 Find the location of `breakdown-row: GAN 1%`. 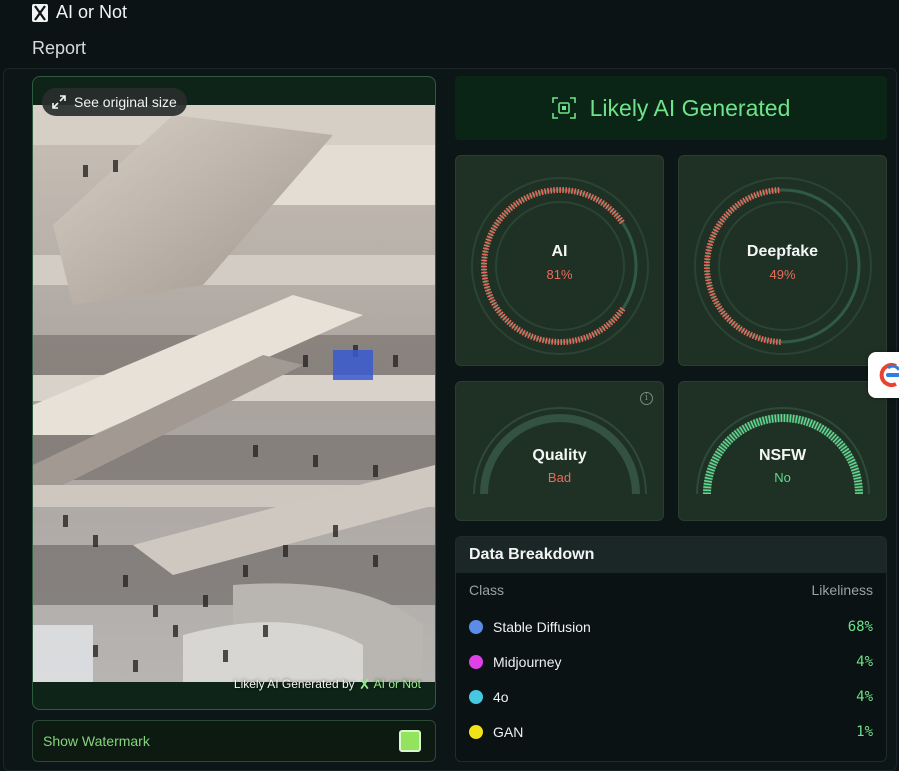

breakdown-row: GAN 1% is located at coordinates (671, 732).